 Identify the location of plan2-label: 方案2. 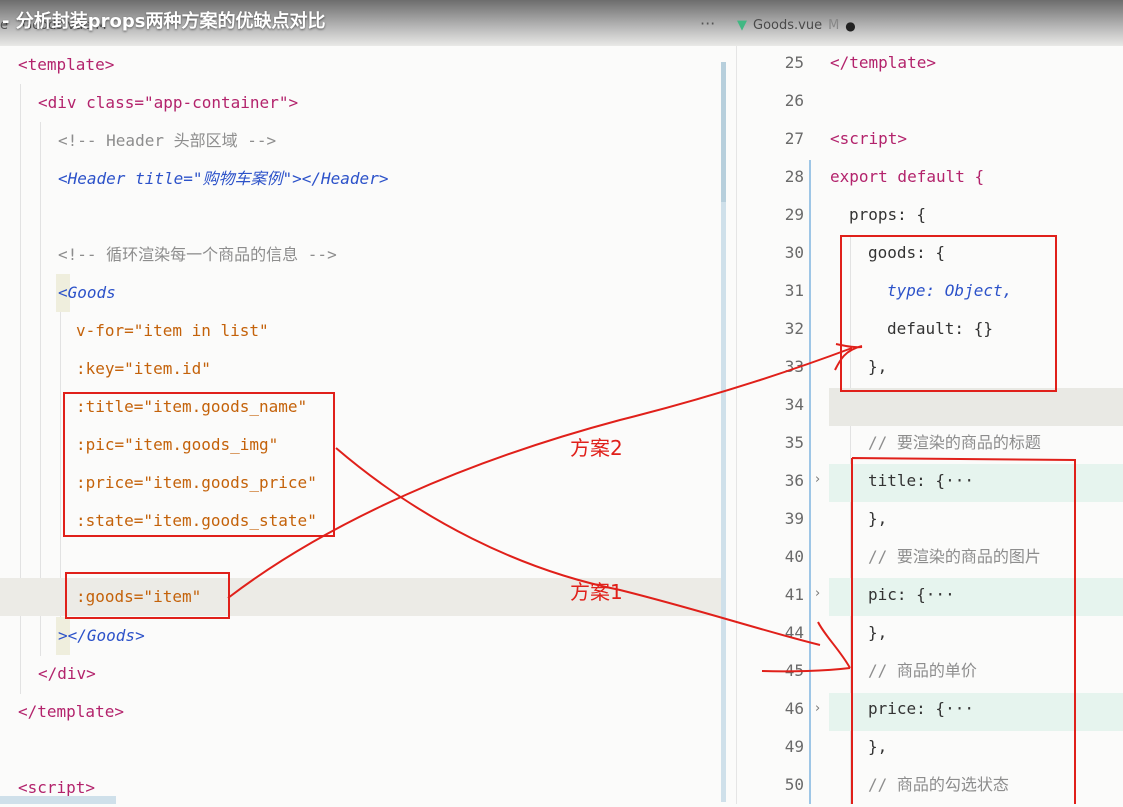
(596, 448).